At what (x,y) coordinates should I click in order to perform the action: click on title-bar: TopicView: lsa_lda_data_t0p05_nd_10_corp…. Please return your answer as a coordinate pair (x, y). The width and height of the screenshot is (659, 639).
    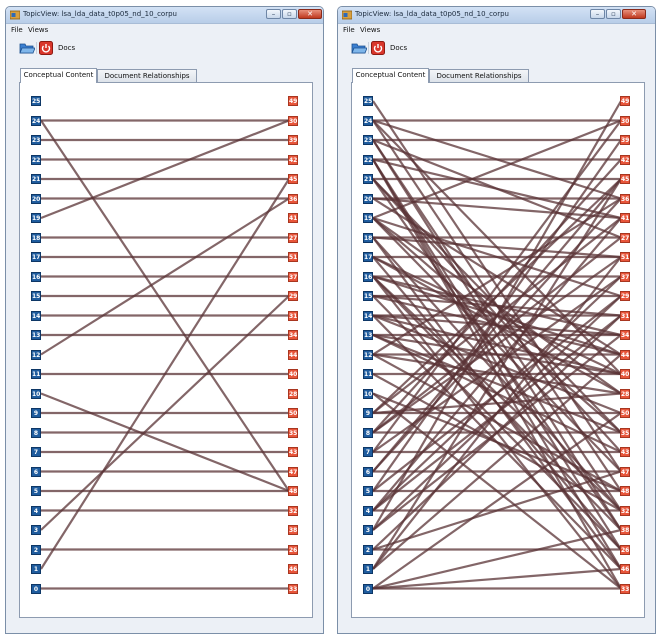
    Looking at the image, I should click on (164, 15).